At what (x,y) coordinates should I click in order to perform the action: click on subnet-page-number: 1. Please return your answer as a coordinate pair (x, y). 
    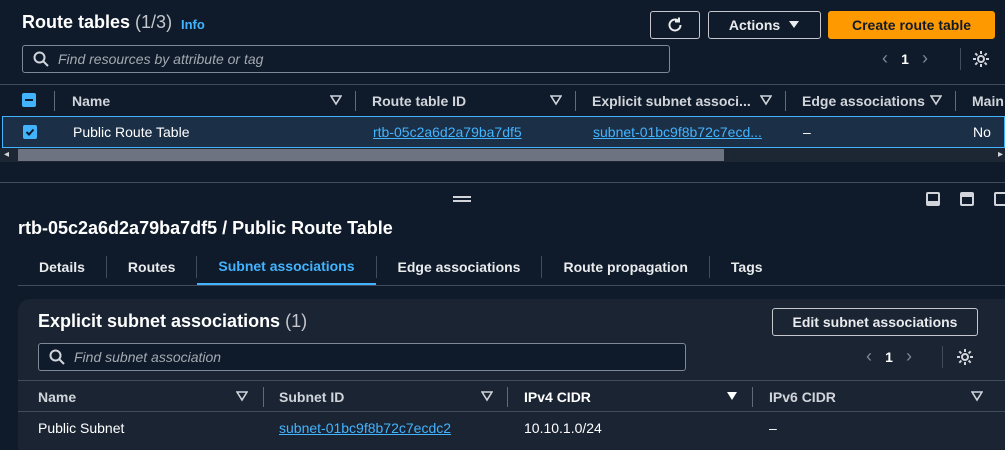
    Looking at the image, I should click on (889, 357).